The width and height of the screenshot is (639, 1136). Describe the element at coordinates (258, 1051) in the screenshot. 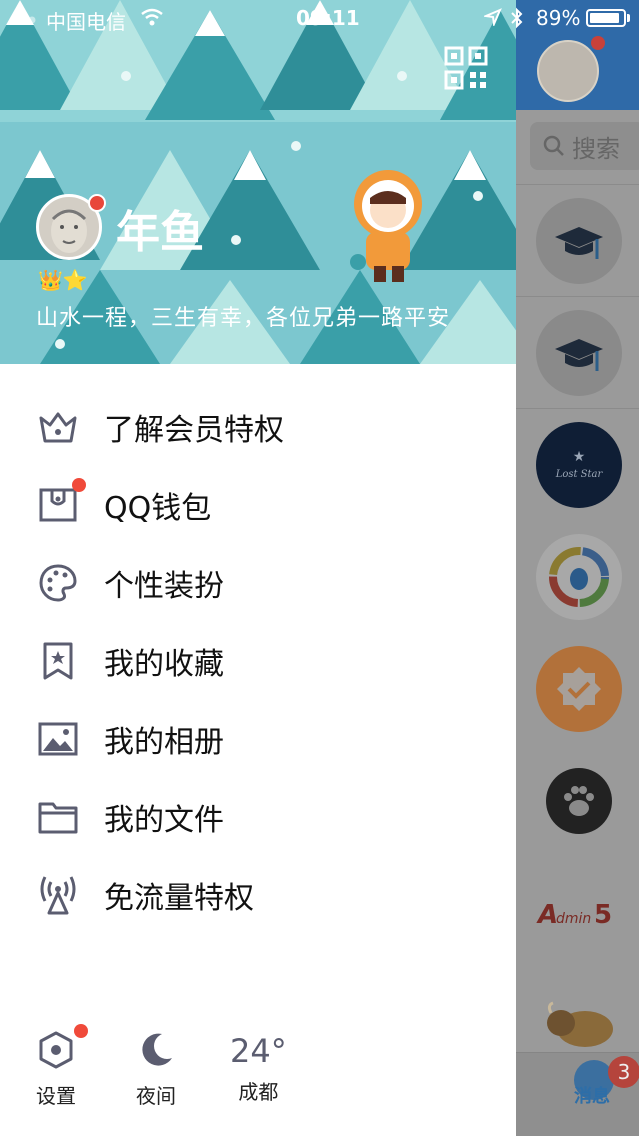

I see `temperature: 24°` at that location.